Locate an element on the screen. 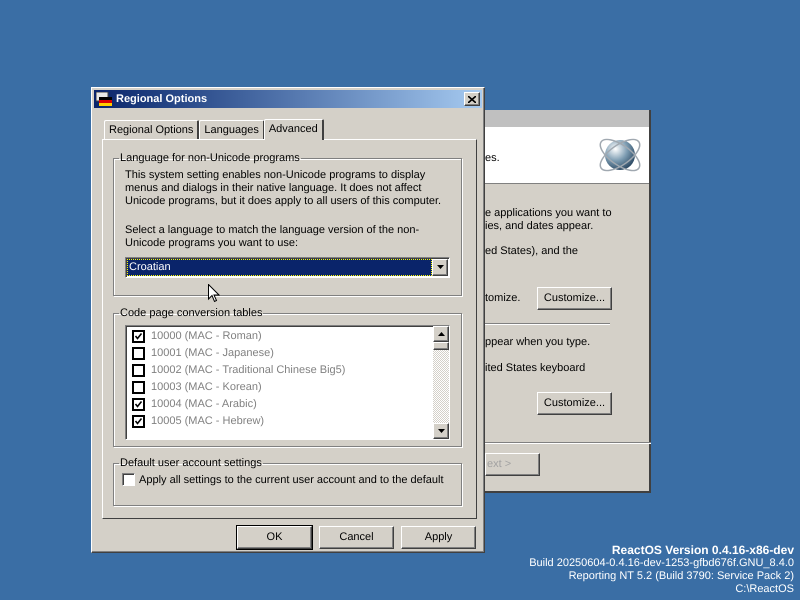 This screenshot has width=800, height=600. description-text: This system setting enables non-Unicode programs to display menus and dialogs in their native language. It does not affect Unicode programs, but it does apply to all users of this computer. is located at coordinates (283, 188).